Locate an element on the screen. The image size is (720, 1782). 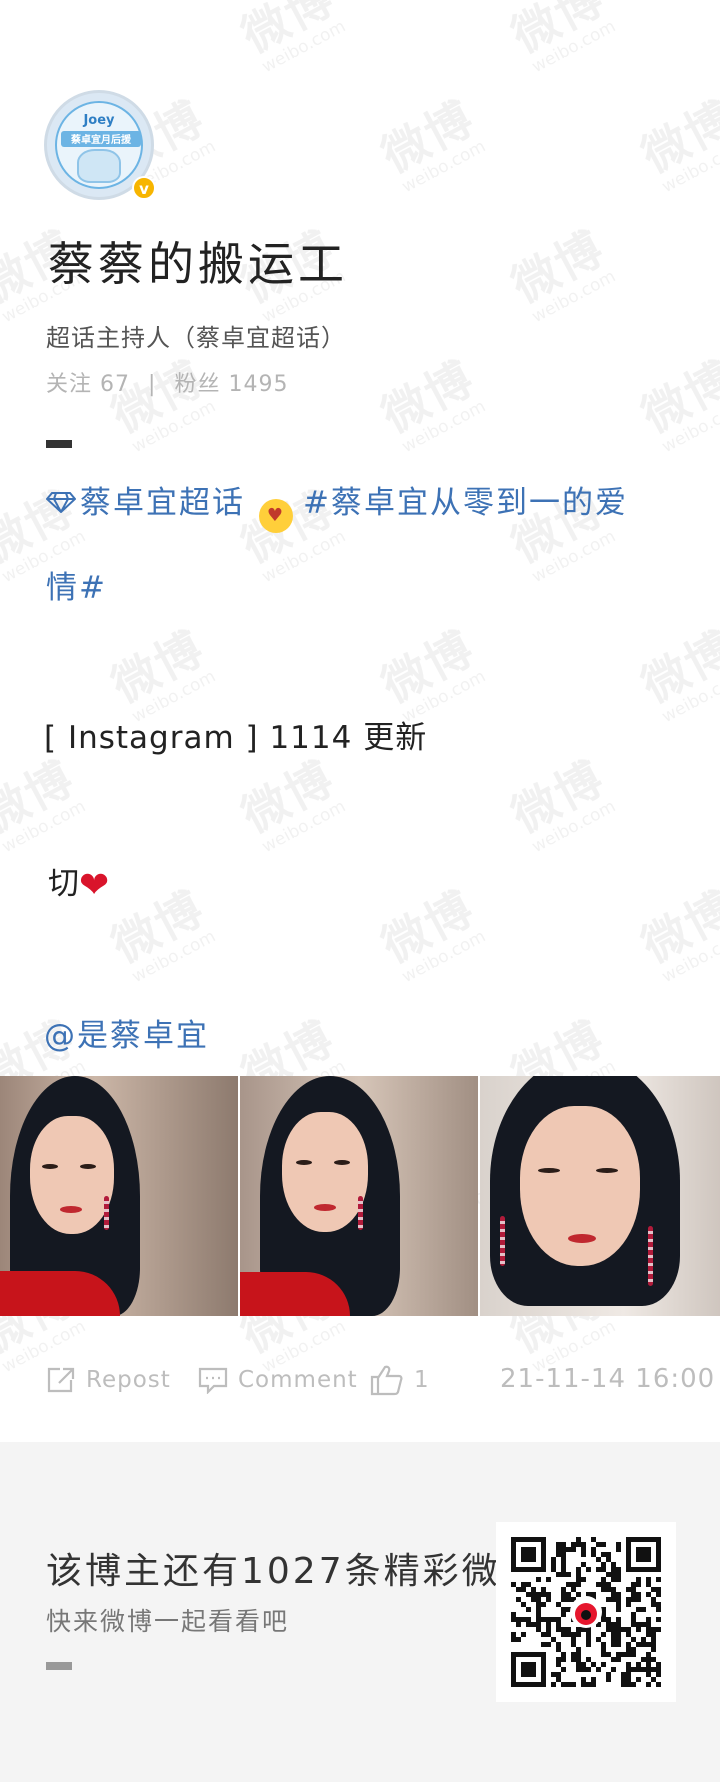
comment-icon is located at coordinates (213, 1380).